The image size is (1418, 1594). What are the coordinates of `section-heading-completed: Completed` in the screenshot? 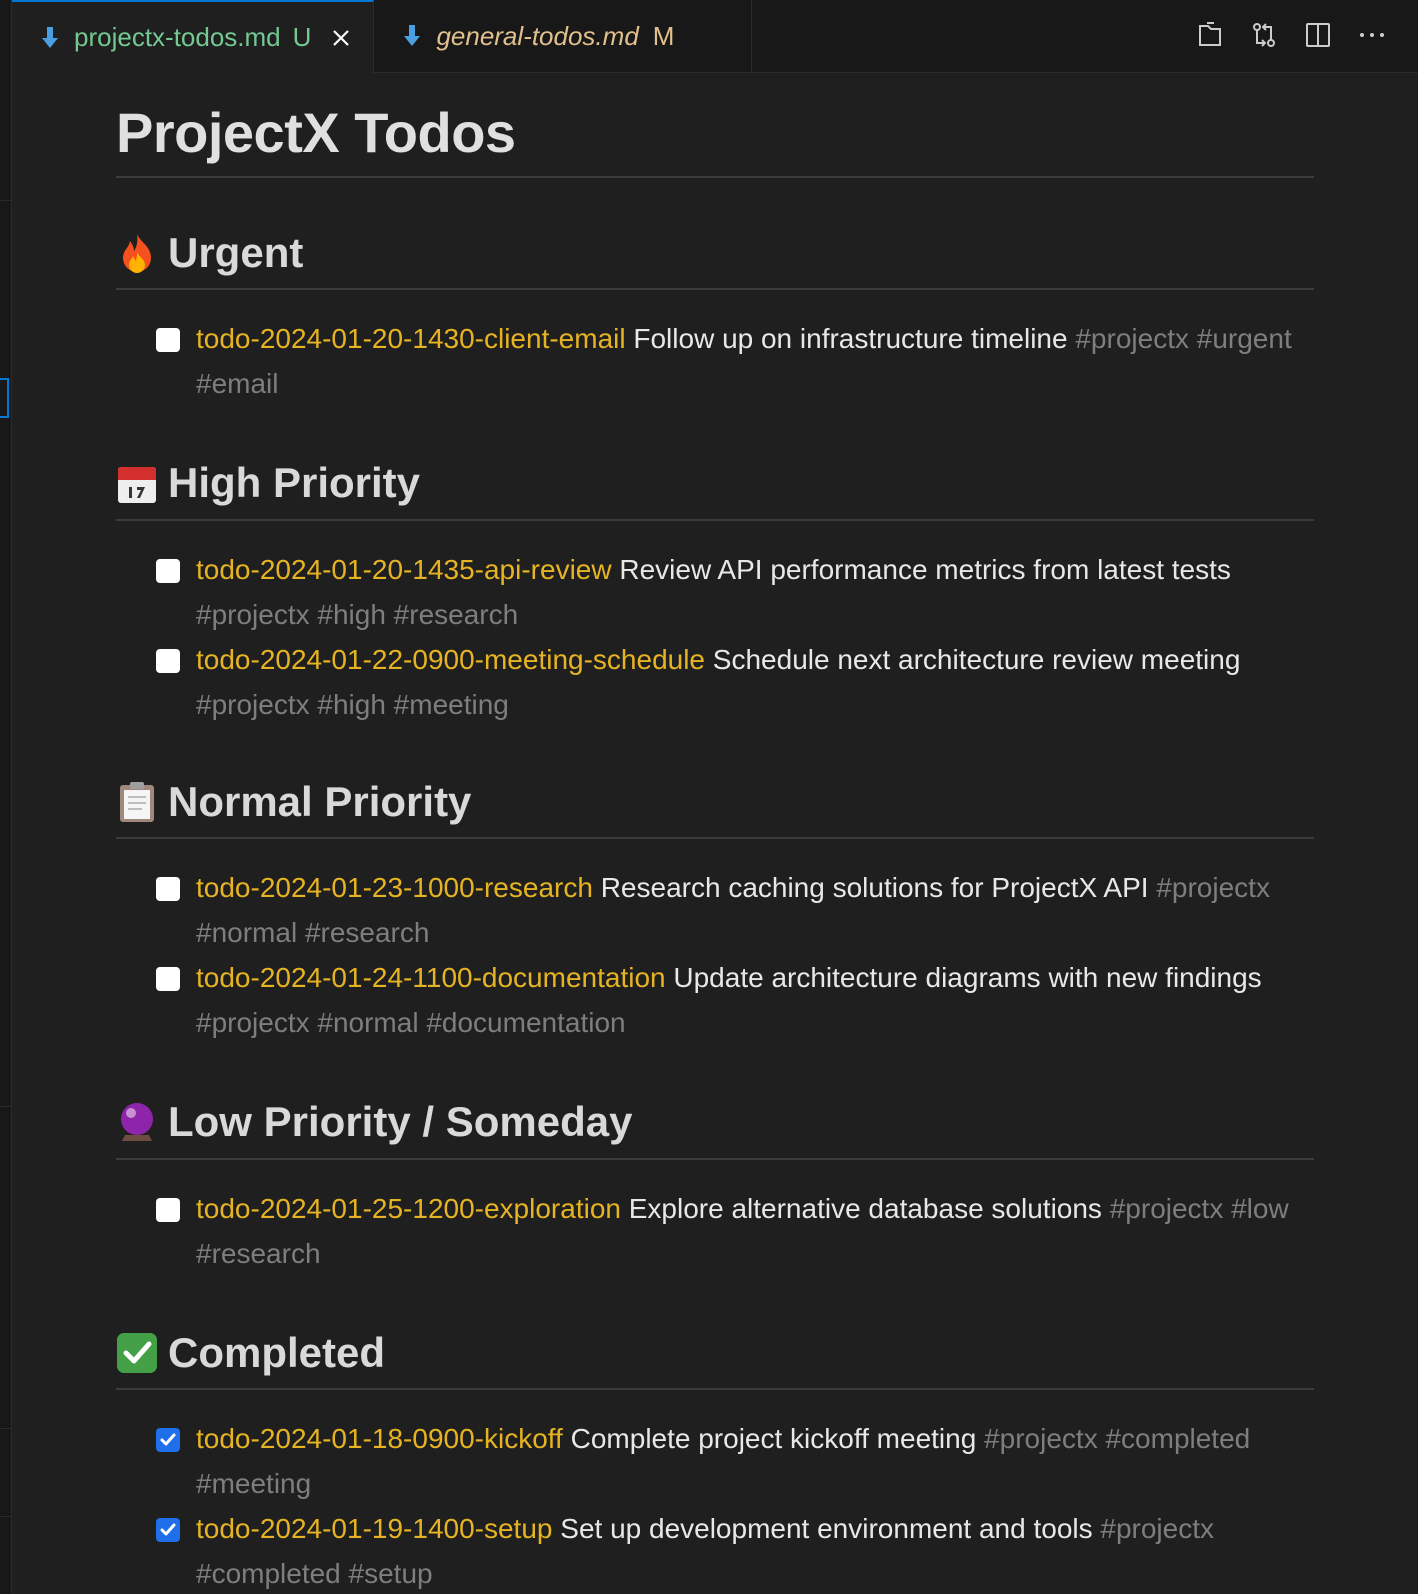 It's located at (715, 1359).